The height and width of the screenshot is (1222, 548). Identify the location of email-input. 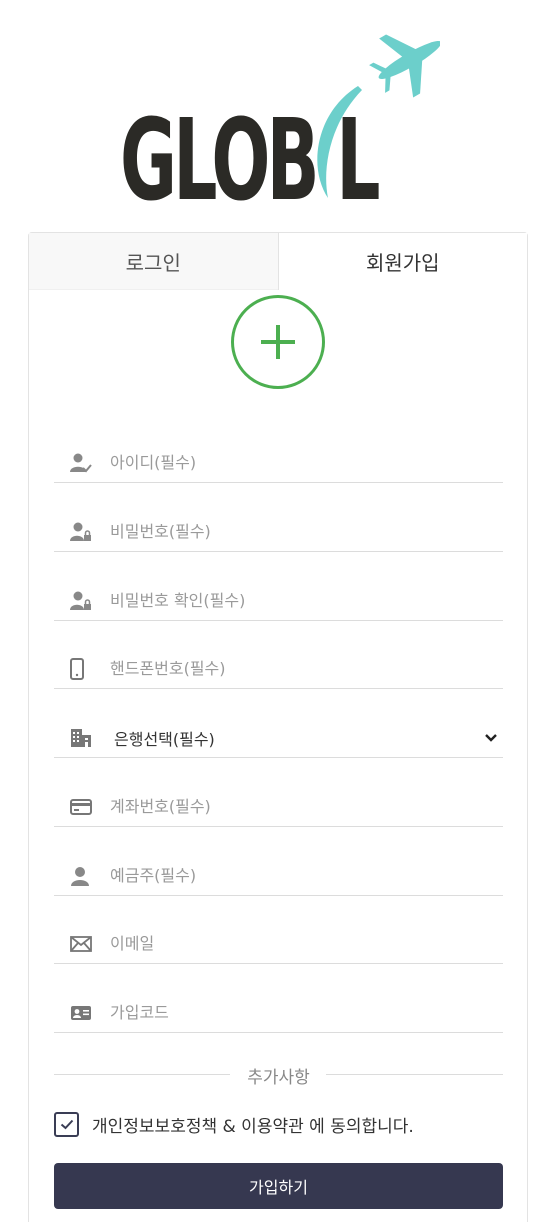
(290, 943).